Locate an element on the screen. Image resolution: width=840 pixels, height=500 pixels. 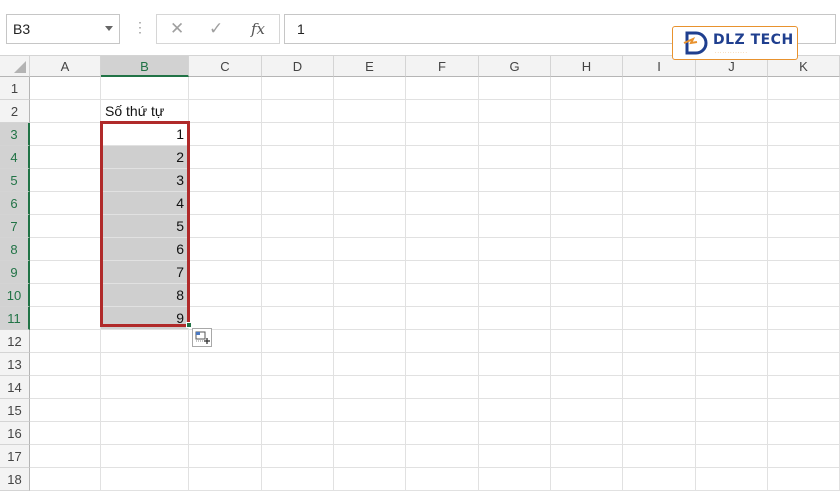
cell-a17 is located at coordinates (65, 456).